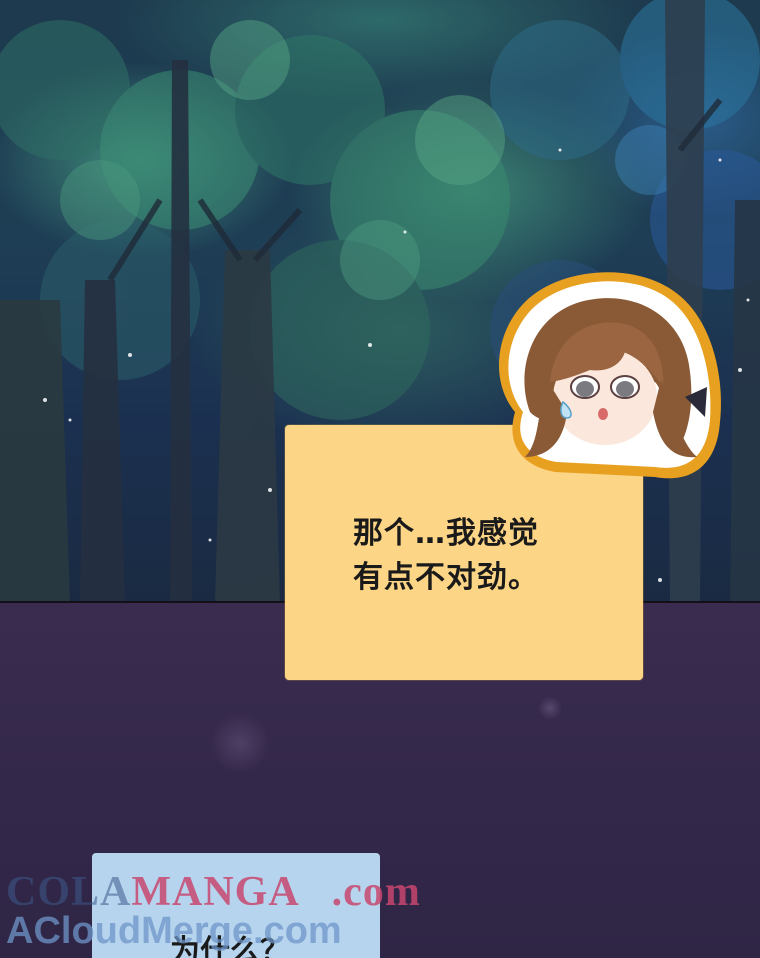 Image resolution: width=760 pixels, height=958 pixels. I want to click on dialogue-line-1: 那个…我感觉, so click(446, 533).